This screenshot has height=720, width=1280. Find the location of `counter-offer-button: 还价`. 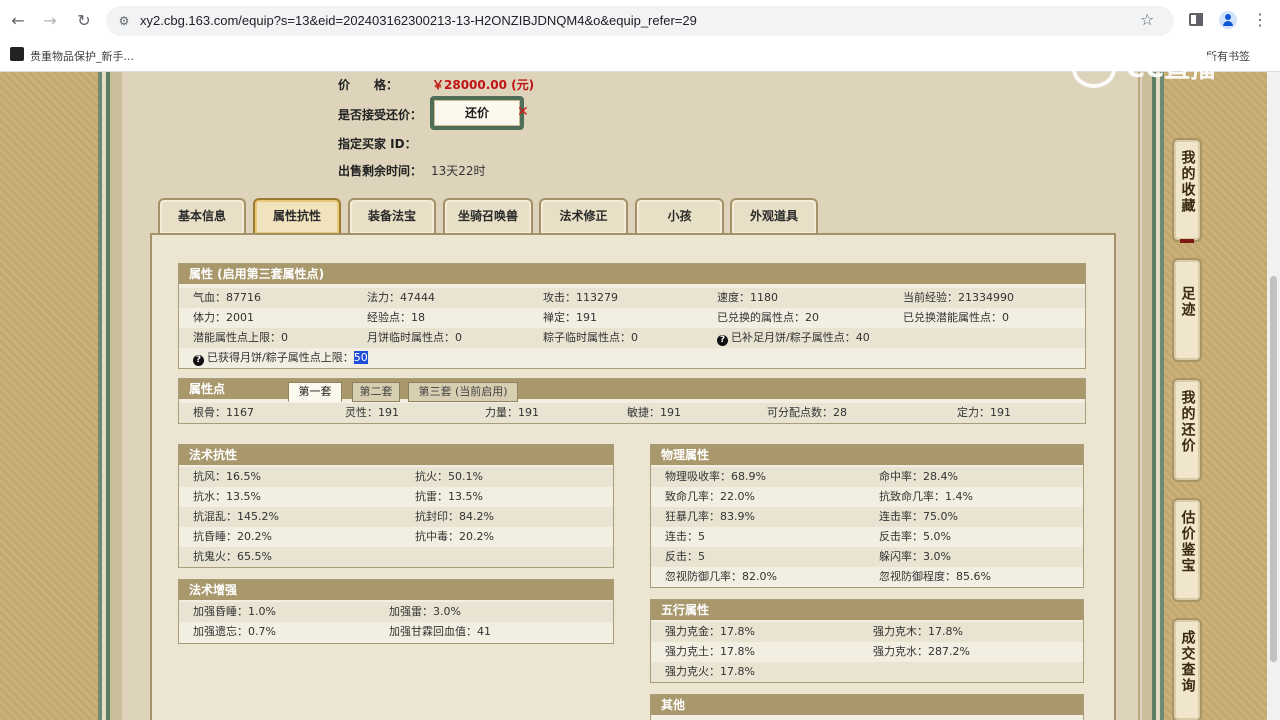

counter-offer-button: 还价 is located at coordinates (477, 113).